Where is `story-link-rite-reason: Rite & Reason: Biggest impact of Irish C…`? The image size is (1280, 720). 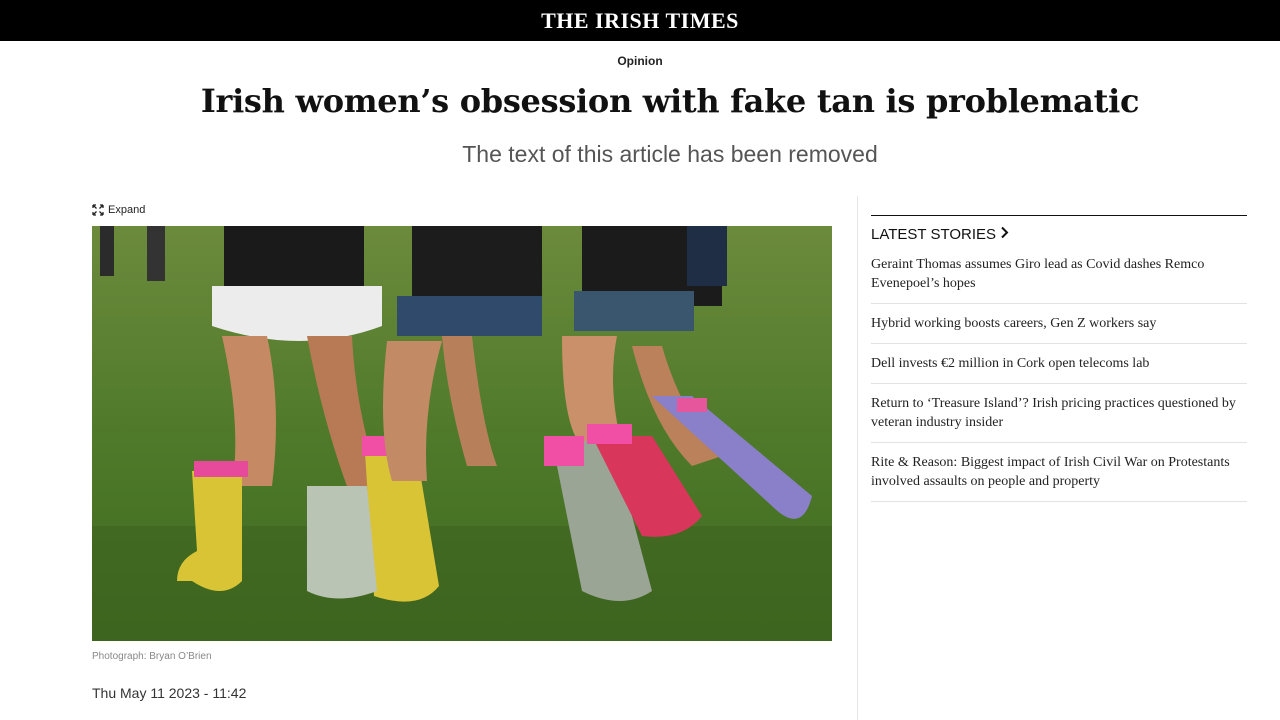
story-link-rite-reason: Rite & Reason: Biggest impact of Irish C… is located at coordinates (1059, 472).